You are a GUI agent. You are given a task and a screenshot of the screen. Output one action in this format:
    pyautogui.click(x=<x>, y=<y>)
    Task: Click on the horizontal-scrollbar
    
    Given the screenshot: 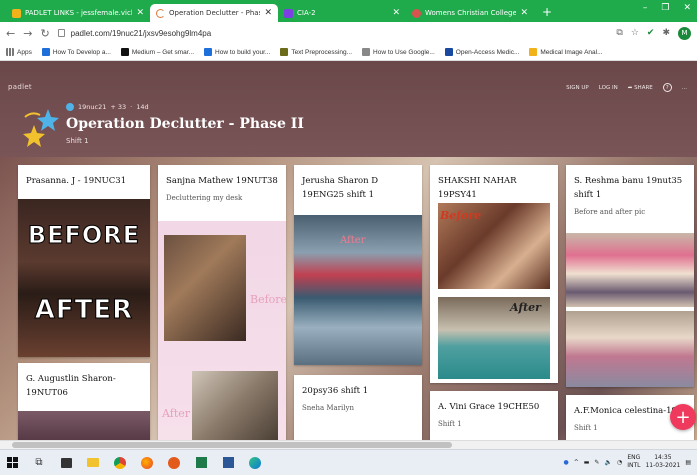 What is the action you would take?
    pyautogui.click(x=348, y=444)
    